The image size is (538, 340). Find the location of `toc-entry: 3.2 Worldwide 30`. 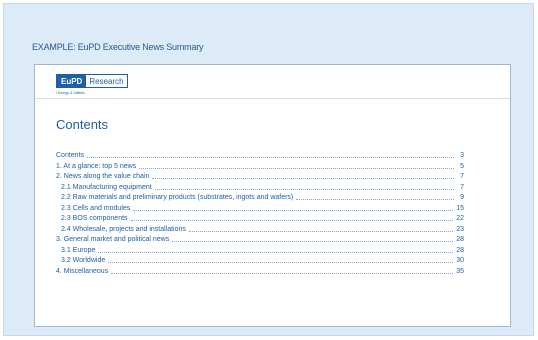

toc-entry: 3.2 Worldwide 30 is located at coordinates (260, 261).